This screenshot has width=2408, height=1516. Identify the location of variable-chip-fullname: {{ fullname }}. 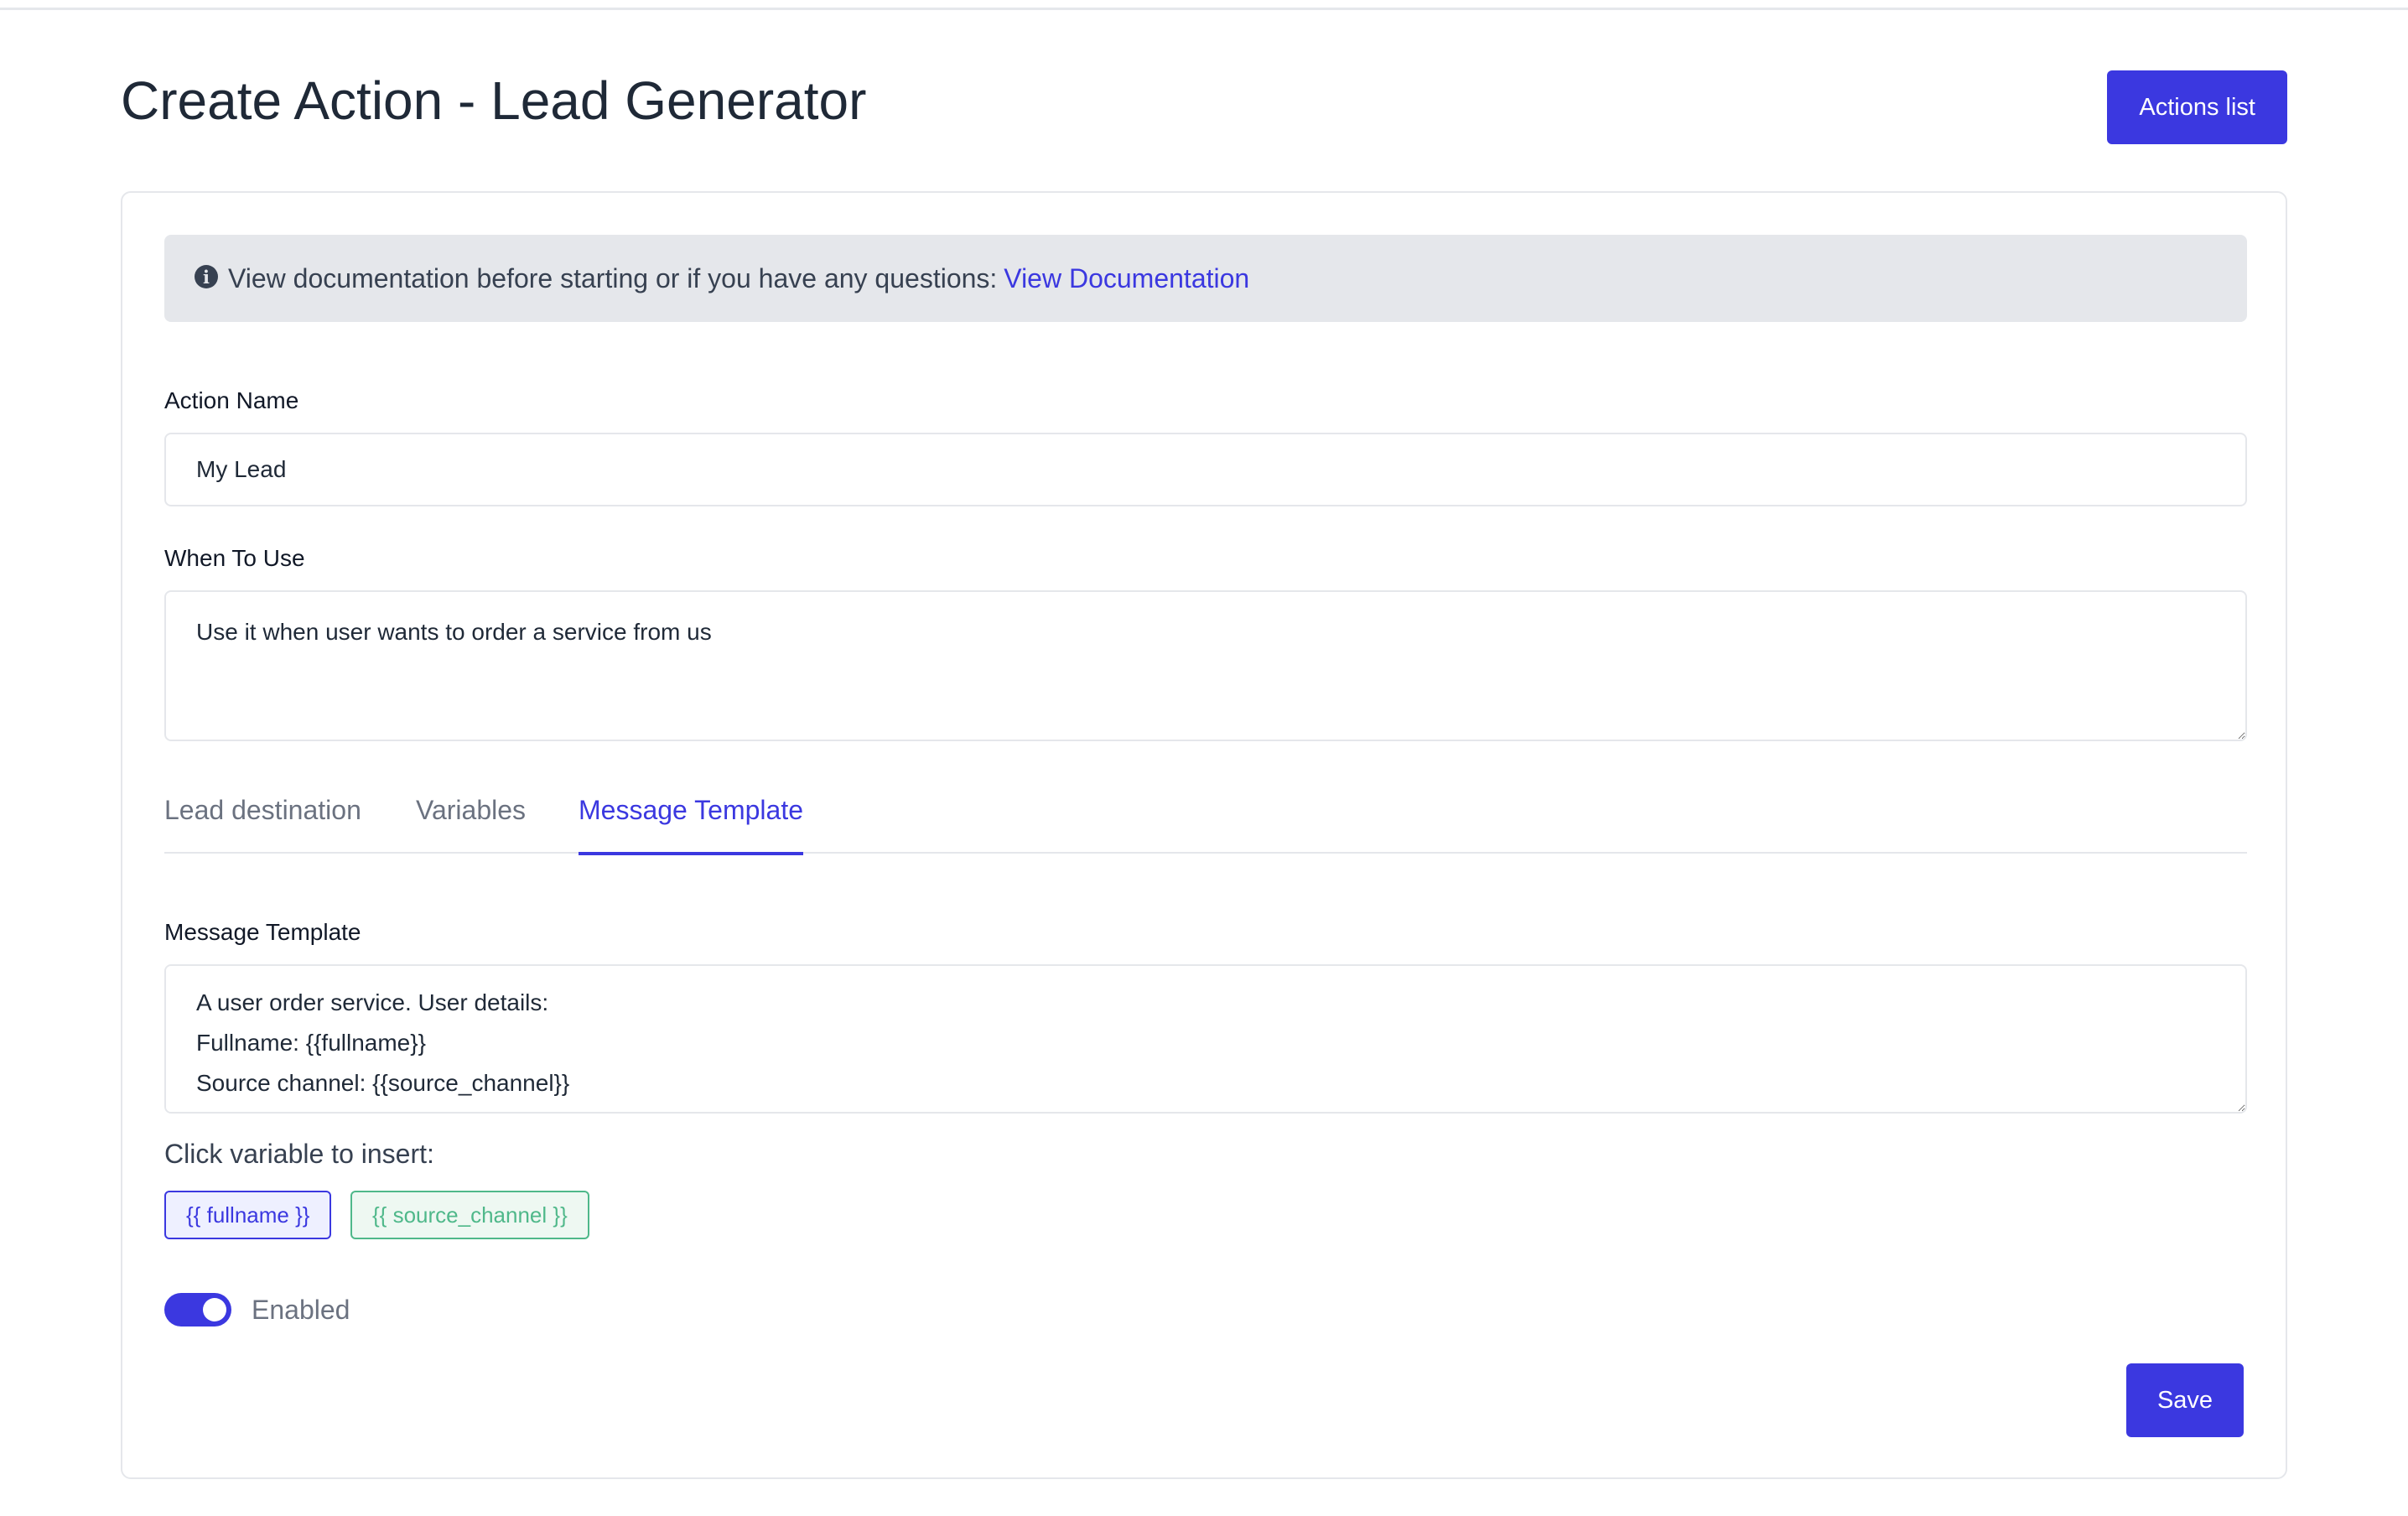
(248, 1215).